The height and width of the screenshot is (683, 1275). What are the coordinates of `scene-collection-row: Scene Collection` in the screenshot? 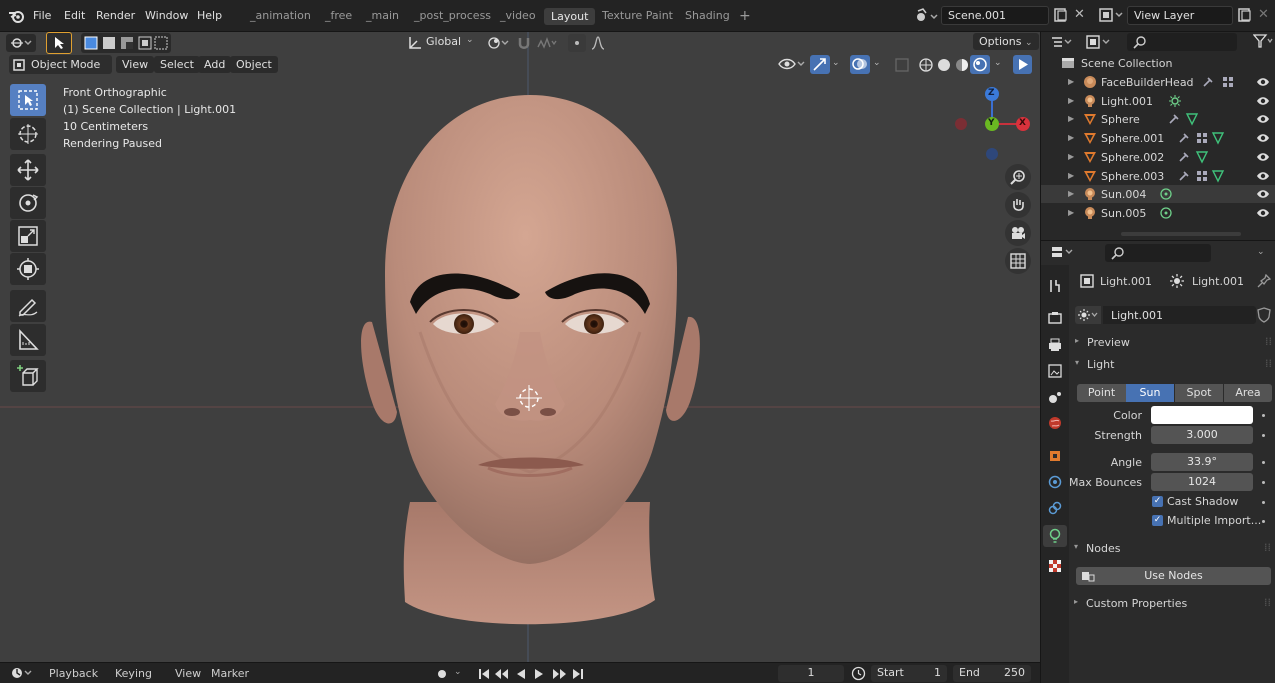 It's located at (1158, 63).